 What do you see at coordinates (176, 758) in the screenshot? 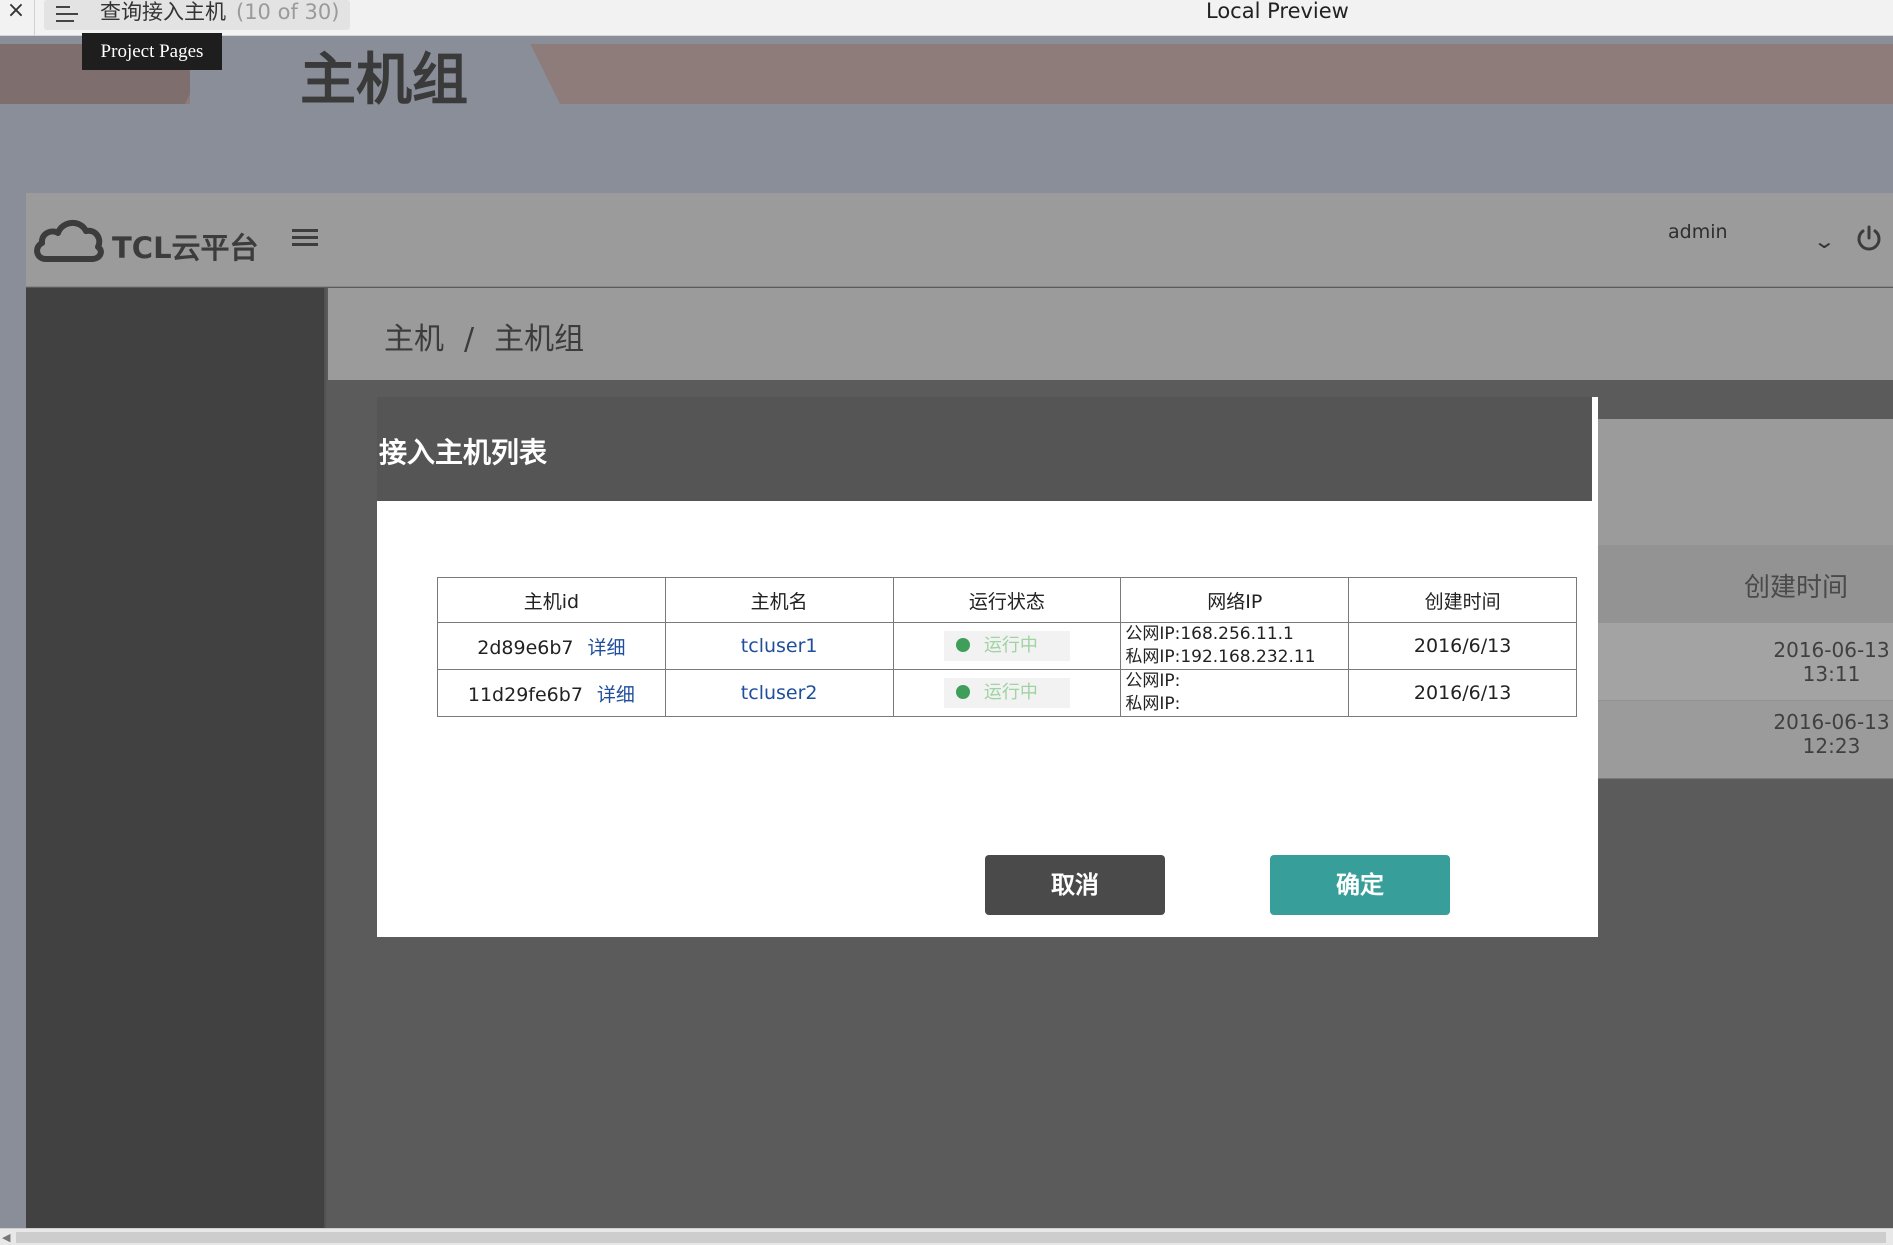
I see `sidebar` at bounding box center [176, 758].